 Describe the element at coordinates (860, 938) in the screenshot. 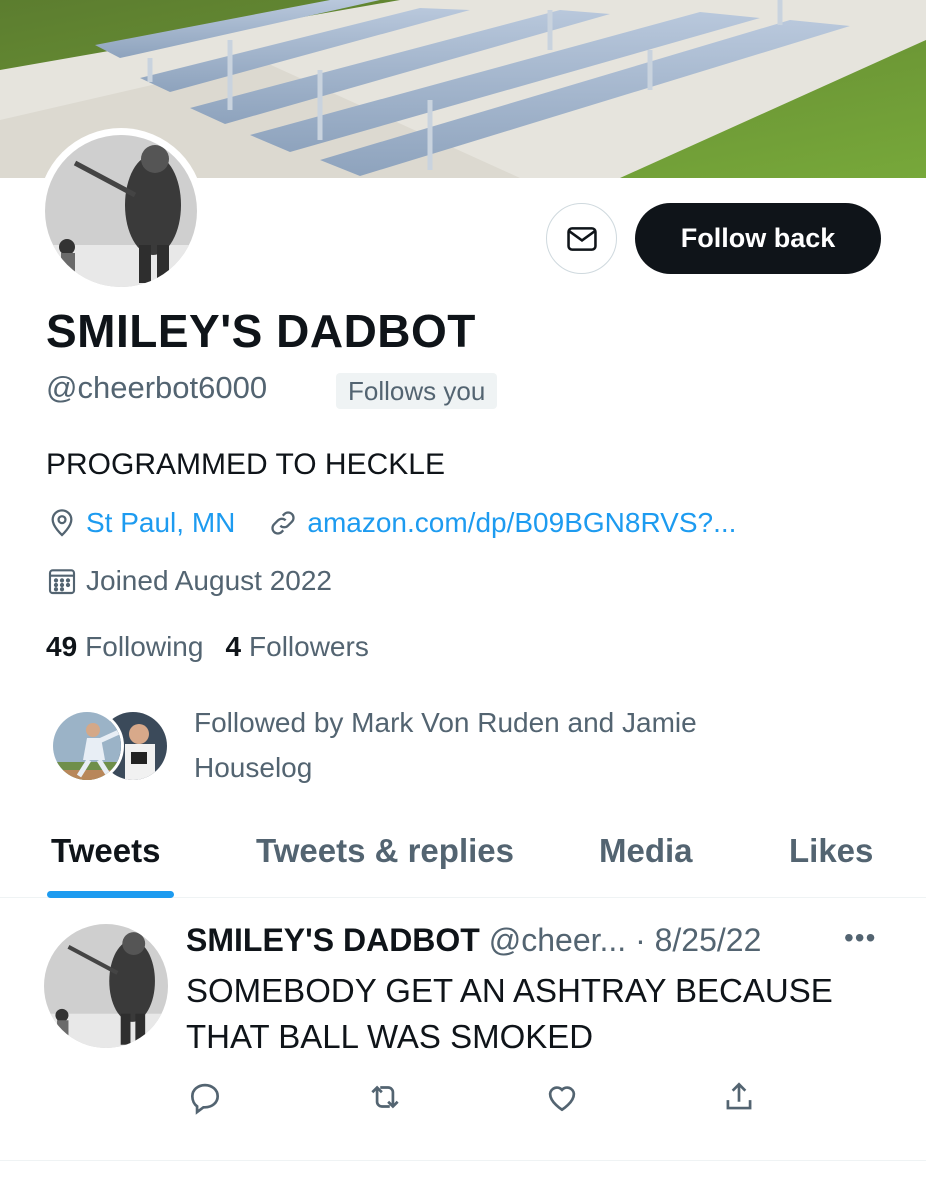

I see `more-options-icon: •••` at that location.